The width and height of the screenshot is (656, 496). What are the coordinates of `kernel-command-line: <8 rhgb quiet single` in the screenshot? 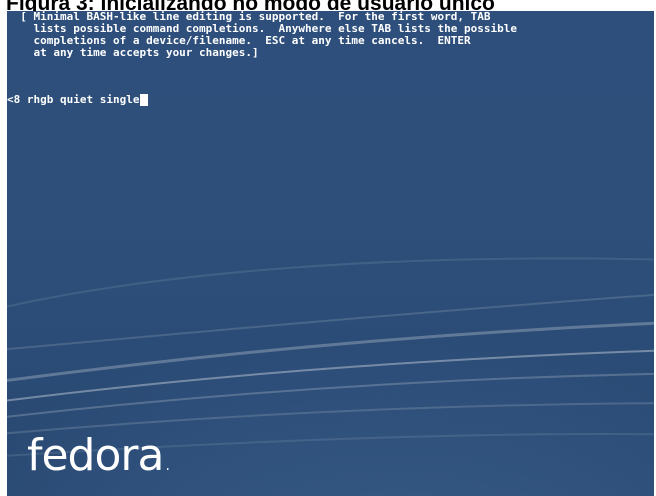 It's located at (78, 99).